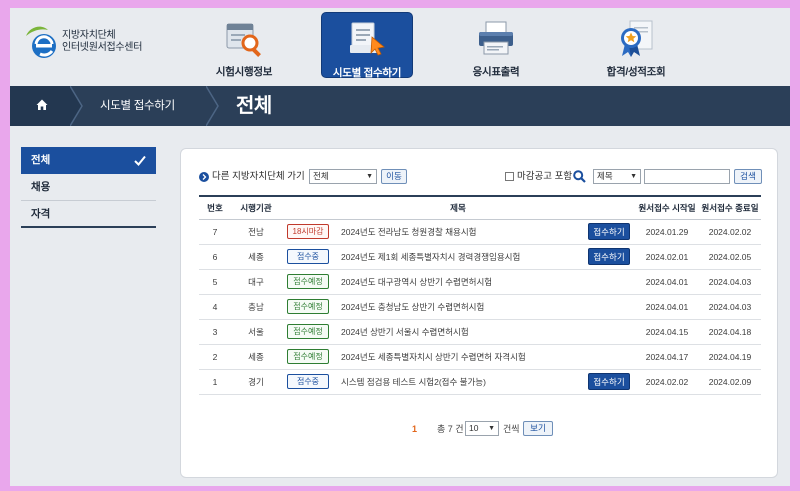 This screenshot has height=491, width=800. Describe the element at coordinates (400, 106) in the screenshot. I see `title-bar: 시도별 접수하기 전체` at that location.